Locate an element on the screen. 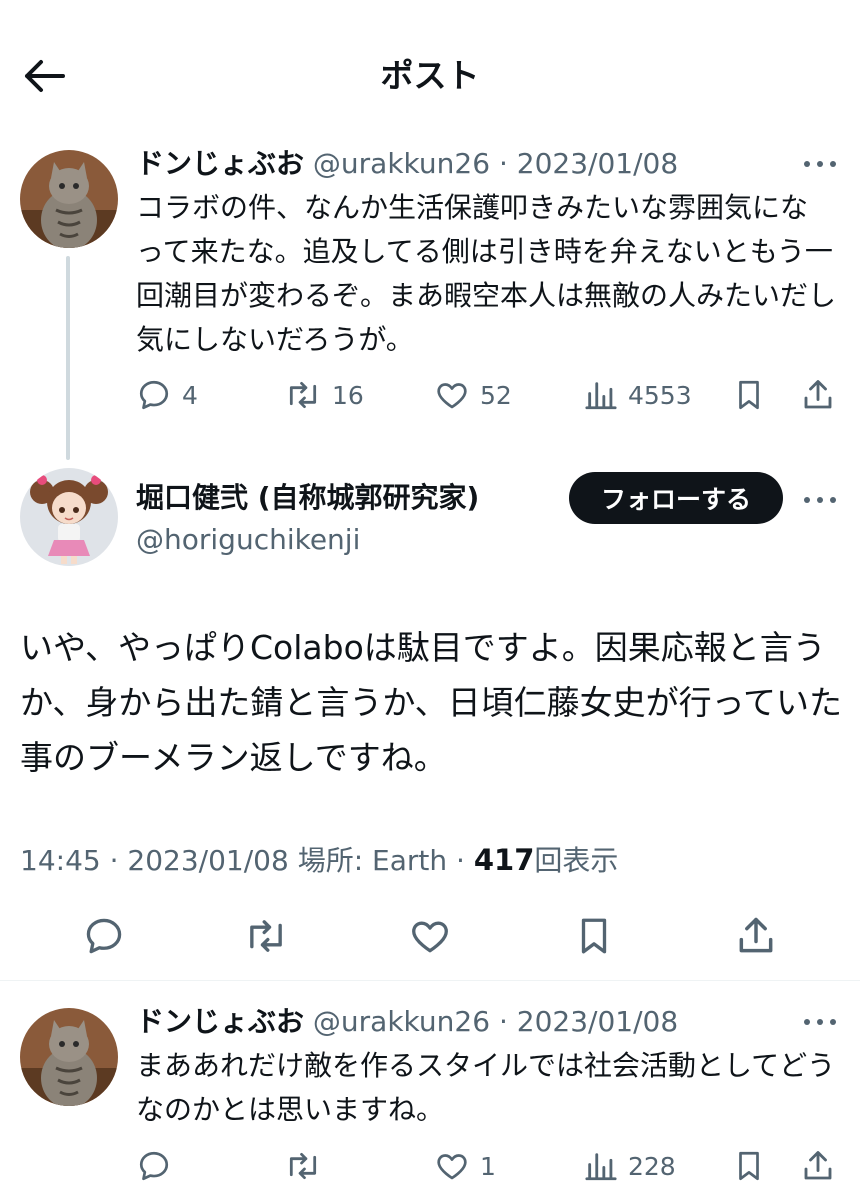  repost-button: 16 is located at coordinates (324, 395).